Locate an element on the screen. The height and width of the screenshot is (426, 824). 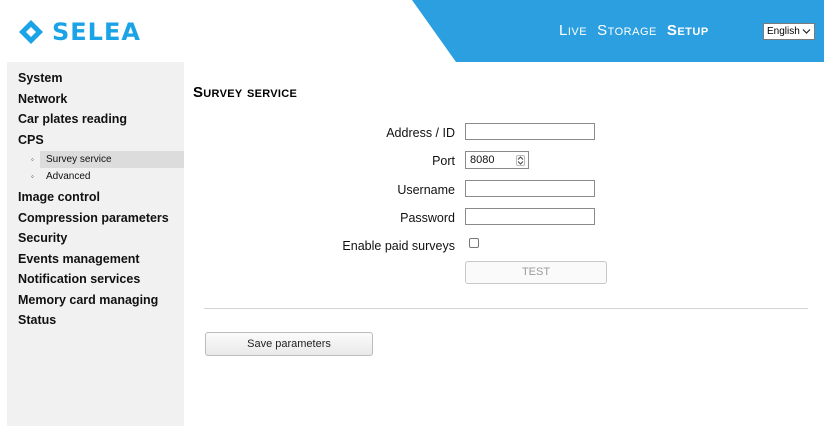
sidebar-item-network: Network is located at coordinates (95, 99).